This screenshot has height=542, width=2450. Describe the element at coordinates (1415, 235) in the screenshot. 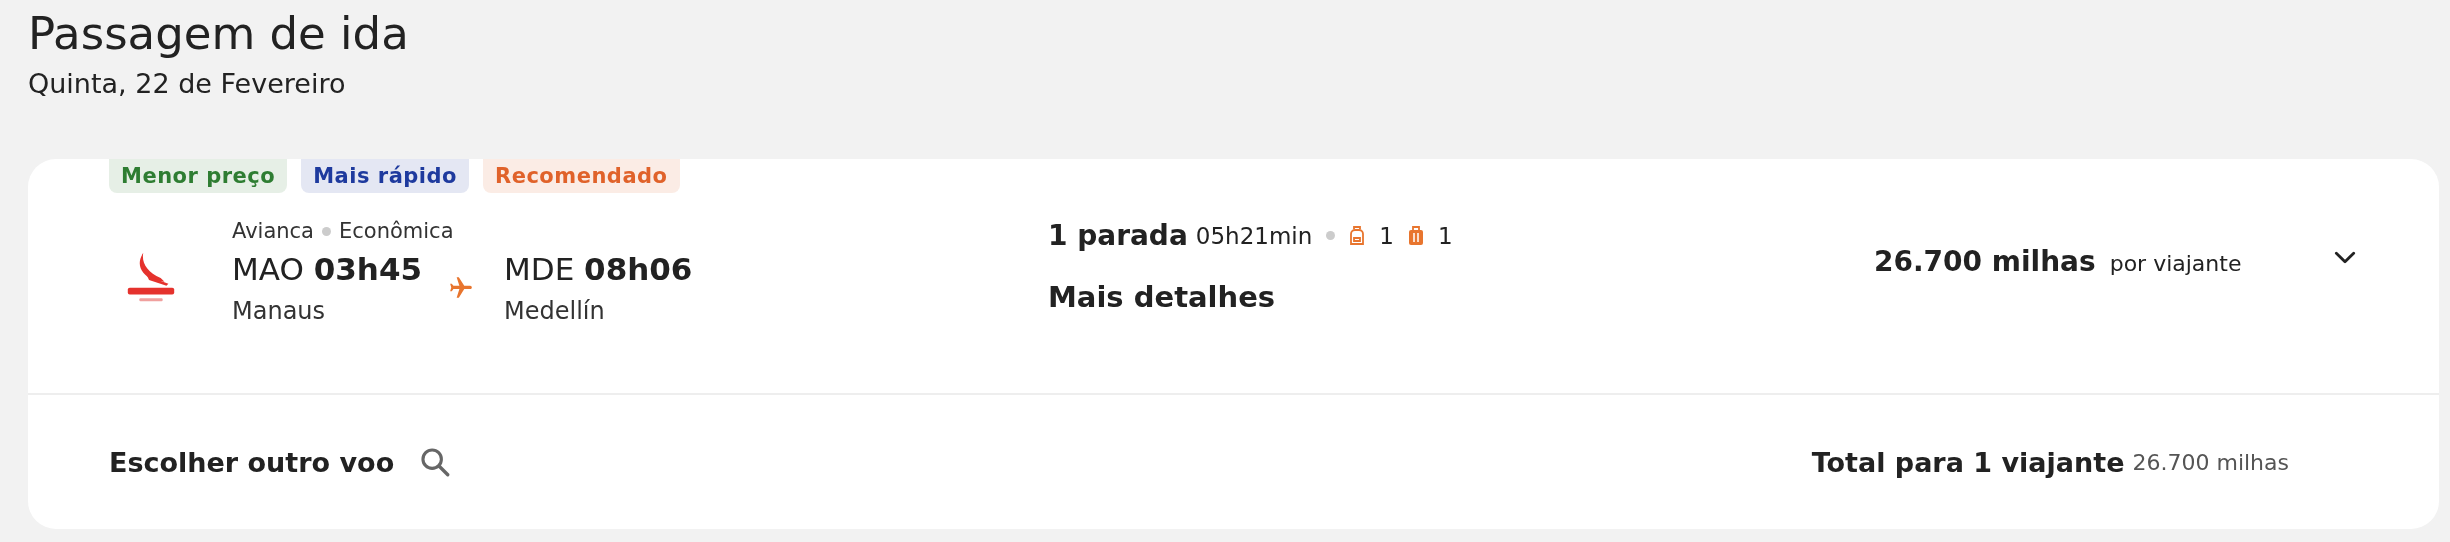

I see `suitcase-icon` at that location.